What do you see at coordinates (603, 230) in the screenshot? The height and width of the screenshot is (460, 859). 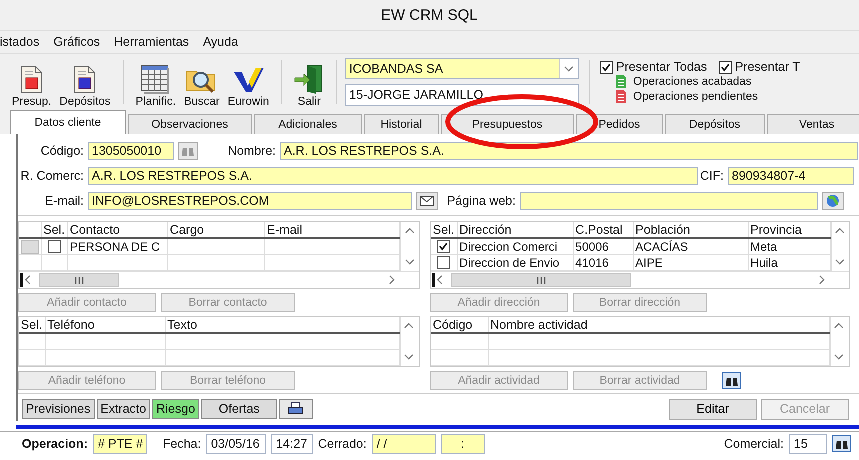 I see `column-header: C.Postal` at bounding box center [603, 230].